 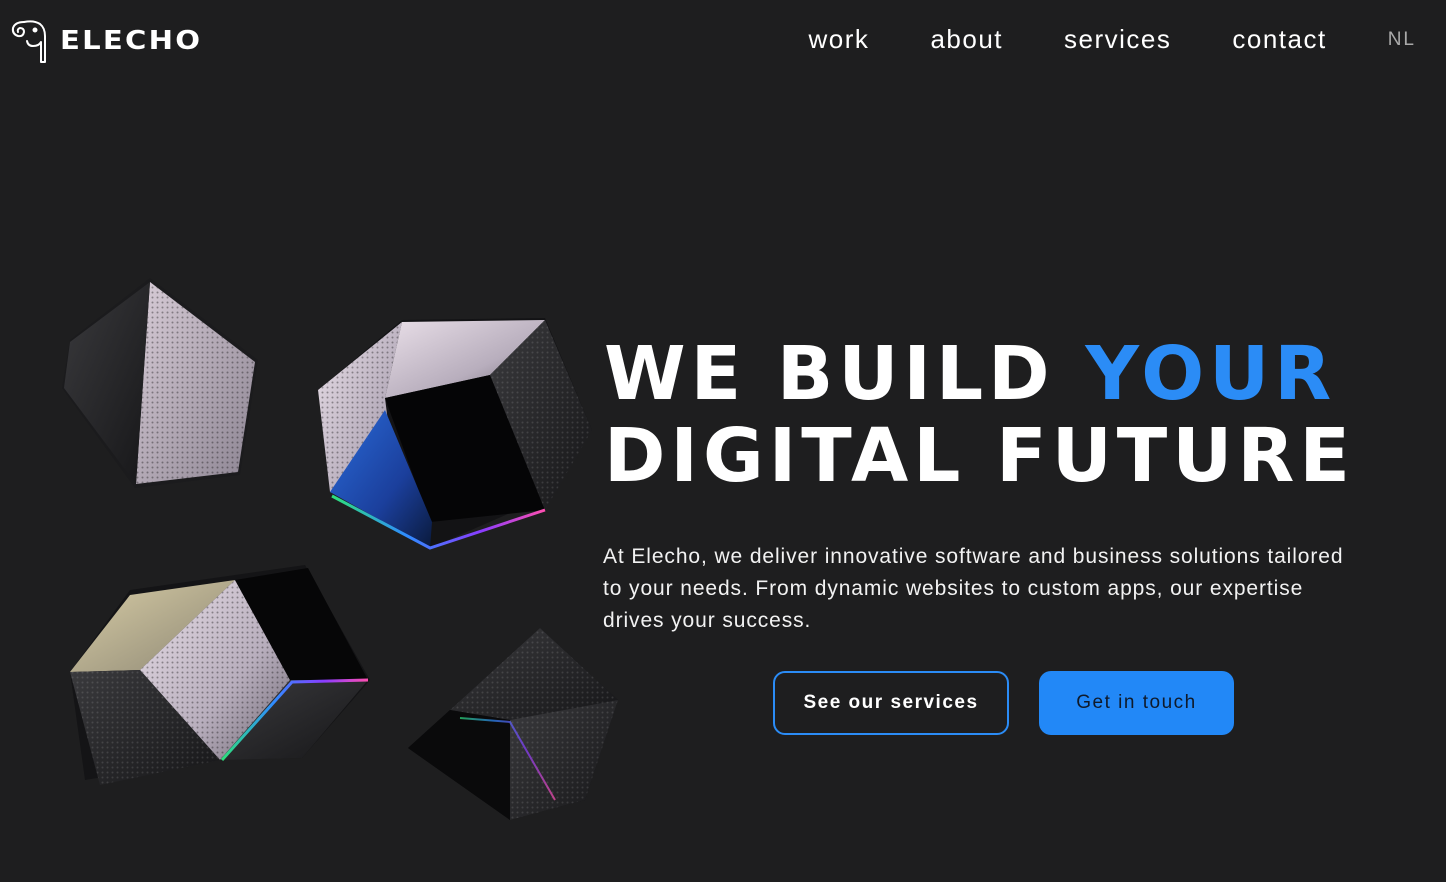 I want to click on cube-bottom-left, so click(x=220, y=675).